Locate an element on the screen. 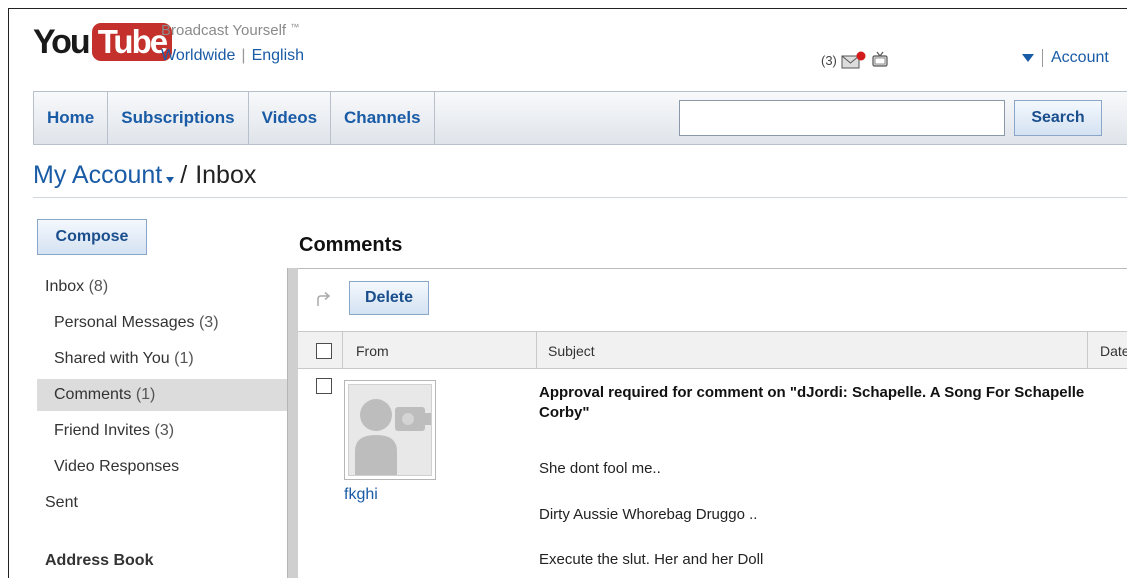 Image resolution: width=1127 pixels, height=578 pixels. compose-button: Compose is located at coordinates (92, 237).